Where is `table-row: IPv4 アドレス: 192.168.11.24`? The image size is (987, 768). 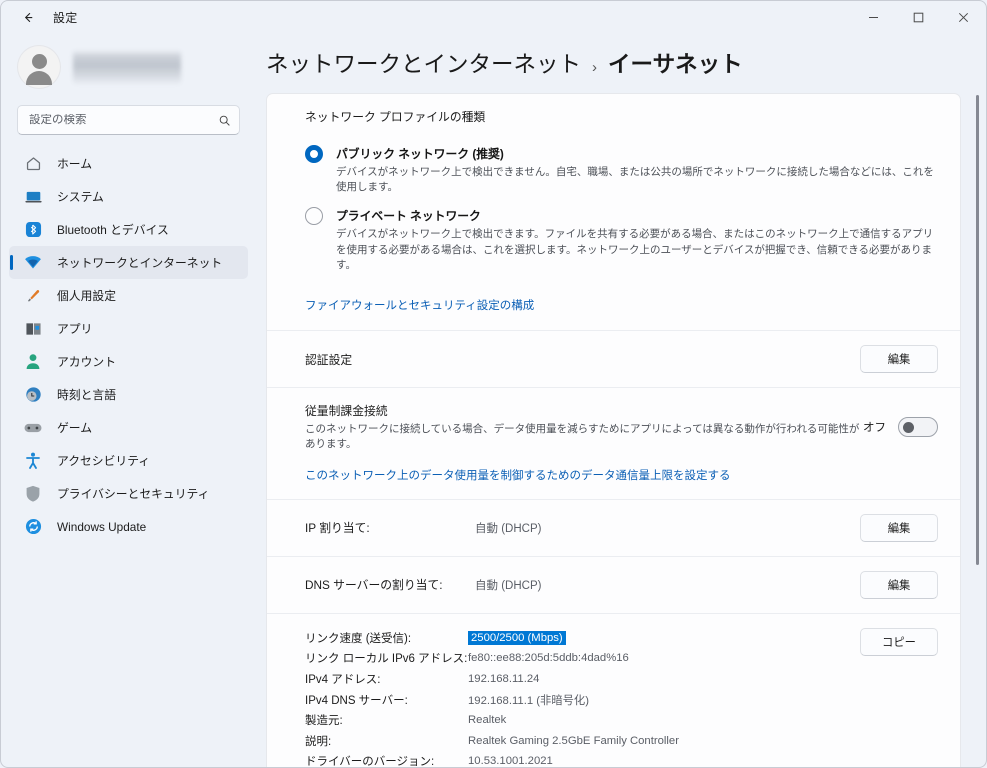
table-row: IPv4 アドレス: 192.168.11.24 is located at coordinates (582, 679).